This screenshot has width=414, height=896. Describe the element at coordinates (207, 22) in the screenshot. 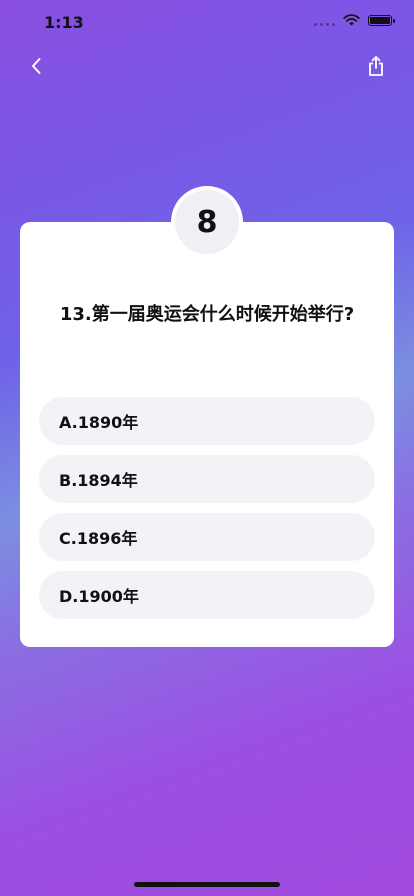

I see `status-bar: 1:13` at that location.